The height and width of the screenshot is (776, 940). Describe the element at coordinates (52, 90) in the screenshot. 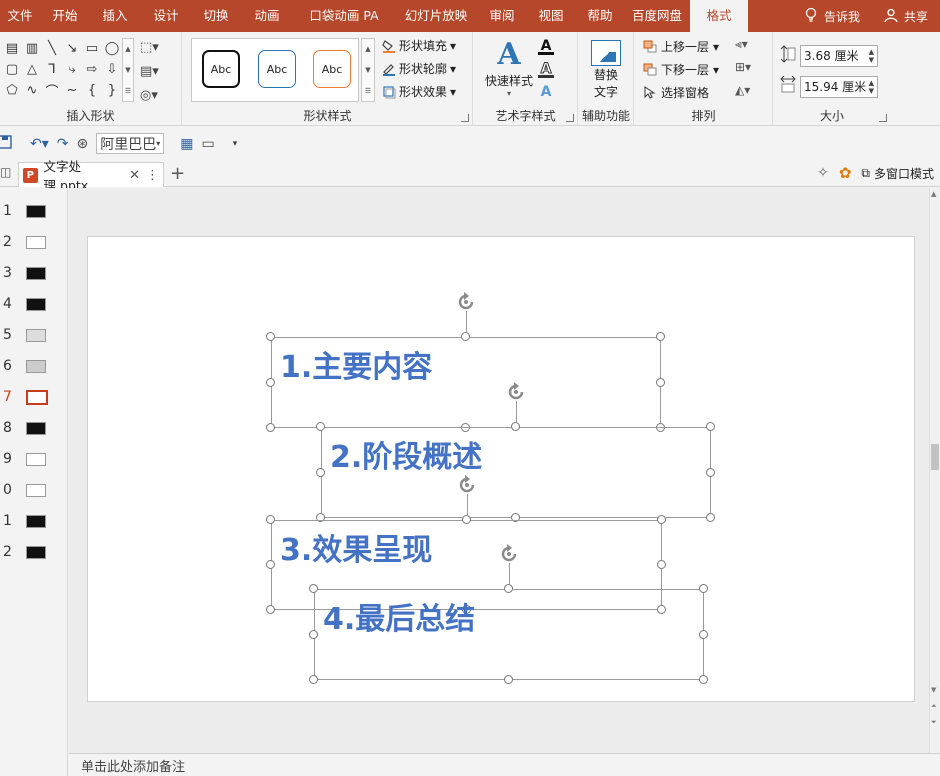

I see `arc-icon: ⌒` at that location.